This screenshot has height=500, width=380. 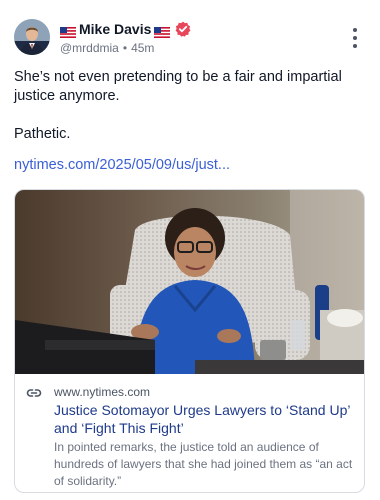 What do you see at coordinates (34, 393) in the screenshot?
I see `link-icon` at bounding box center [34, 393].